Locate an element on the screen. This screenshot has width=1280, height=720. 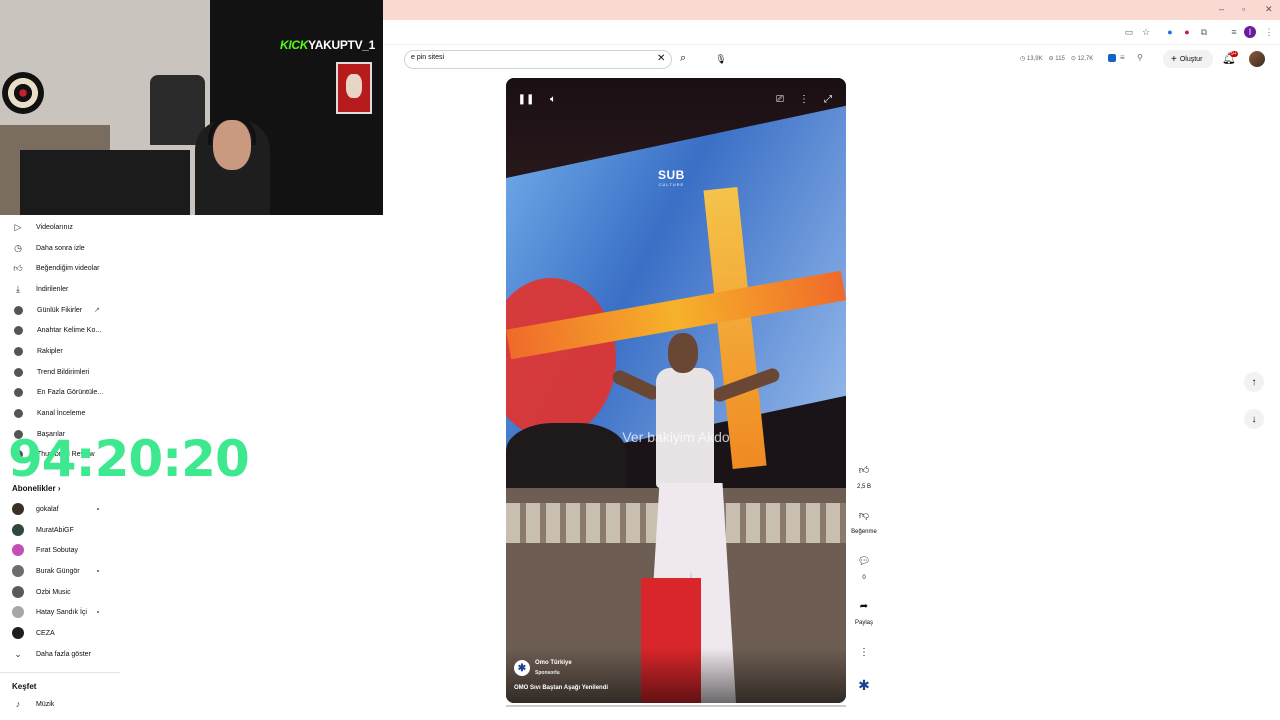
install-app-icon: ▭ is located at coordinates (1129, 32).